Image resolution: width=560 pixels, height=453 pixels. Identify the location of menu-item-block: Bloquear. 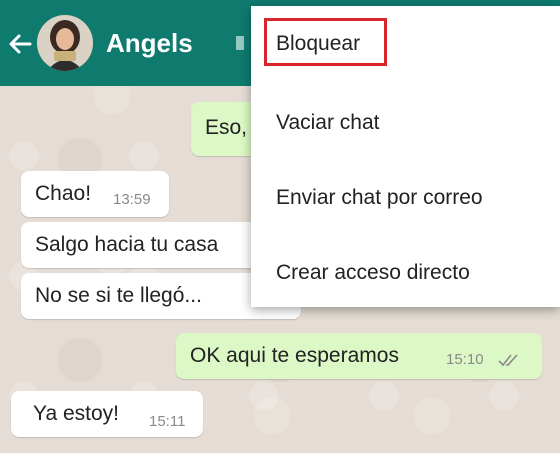
(405, 44).